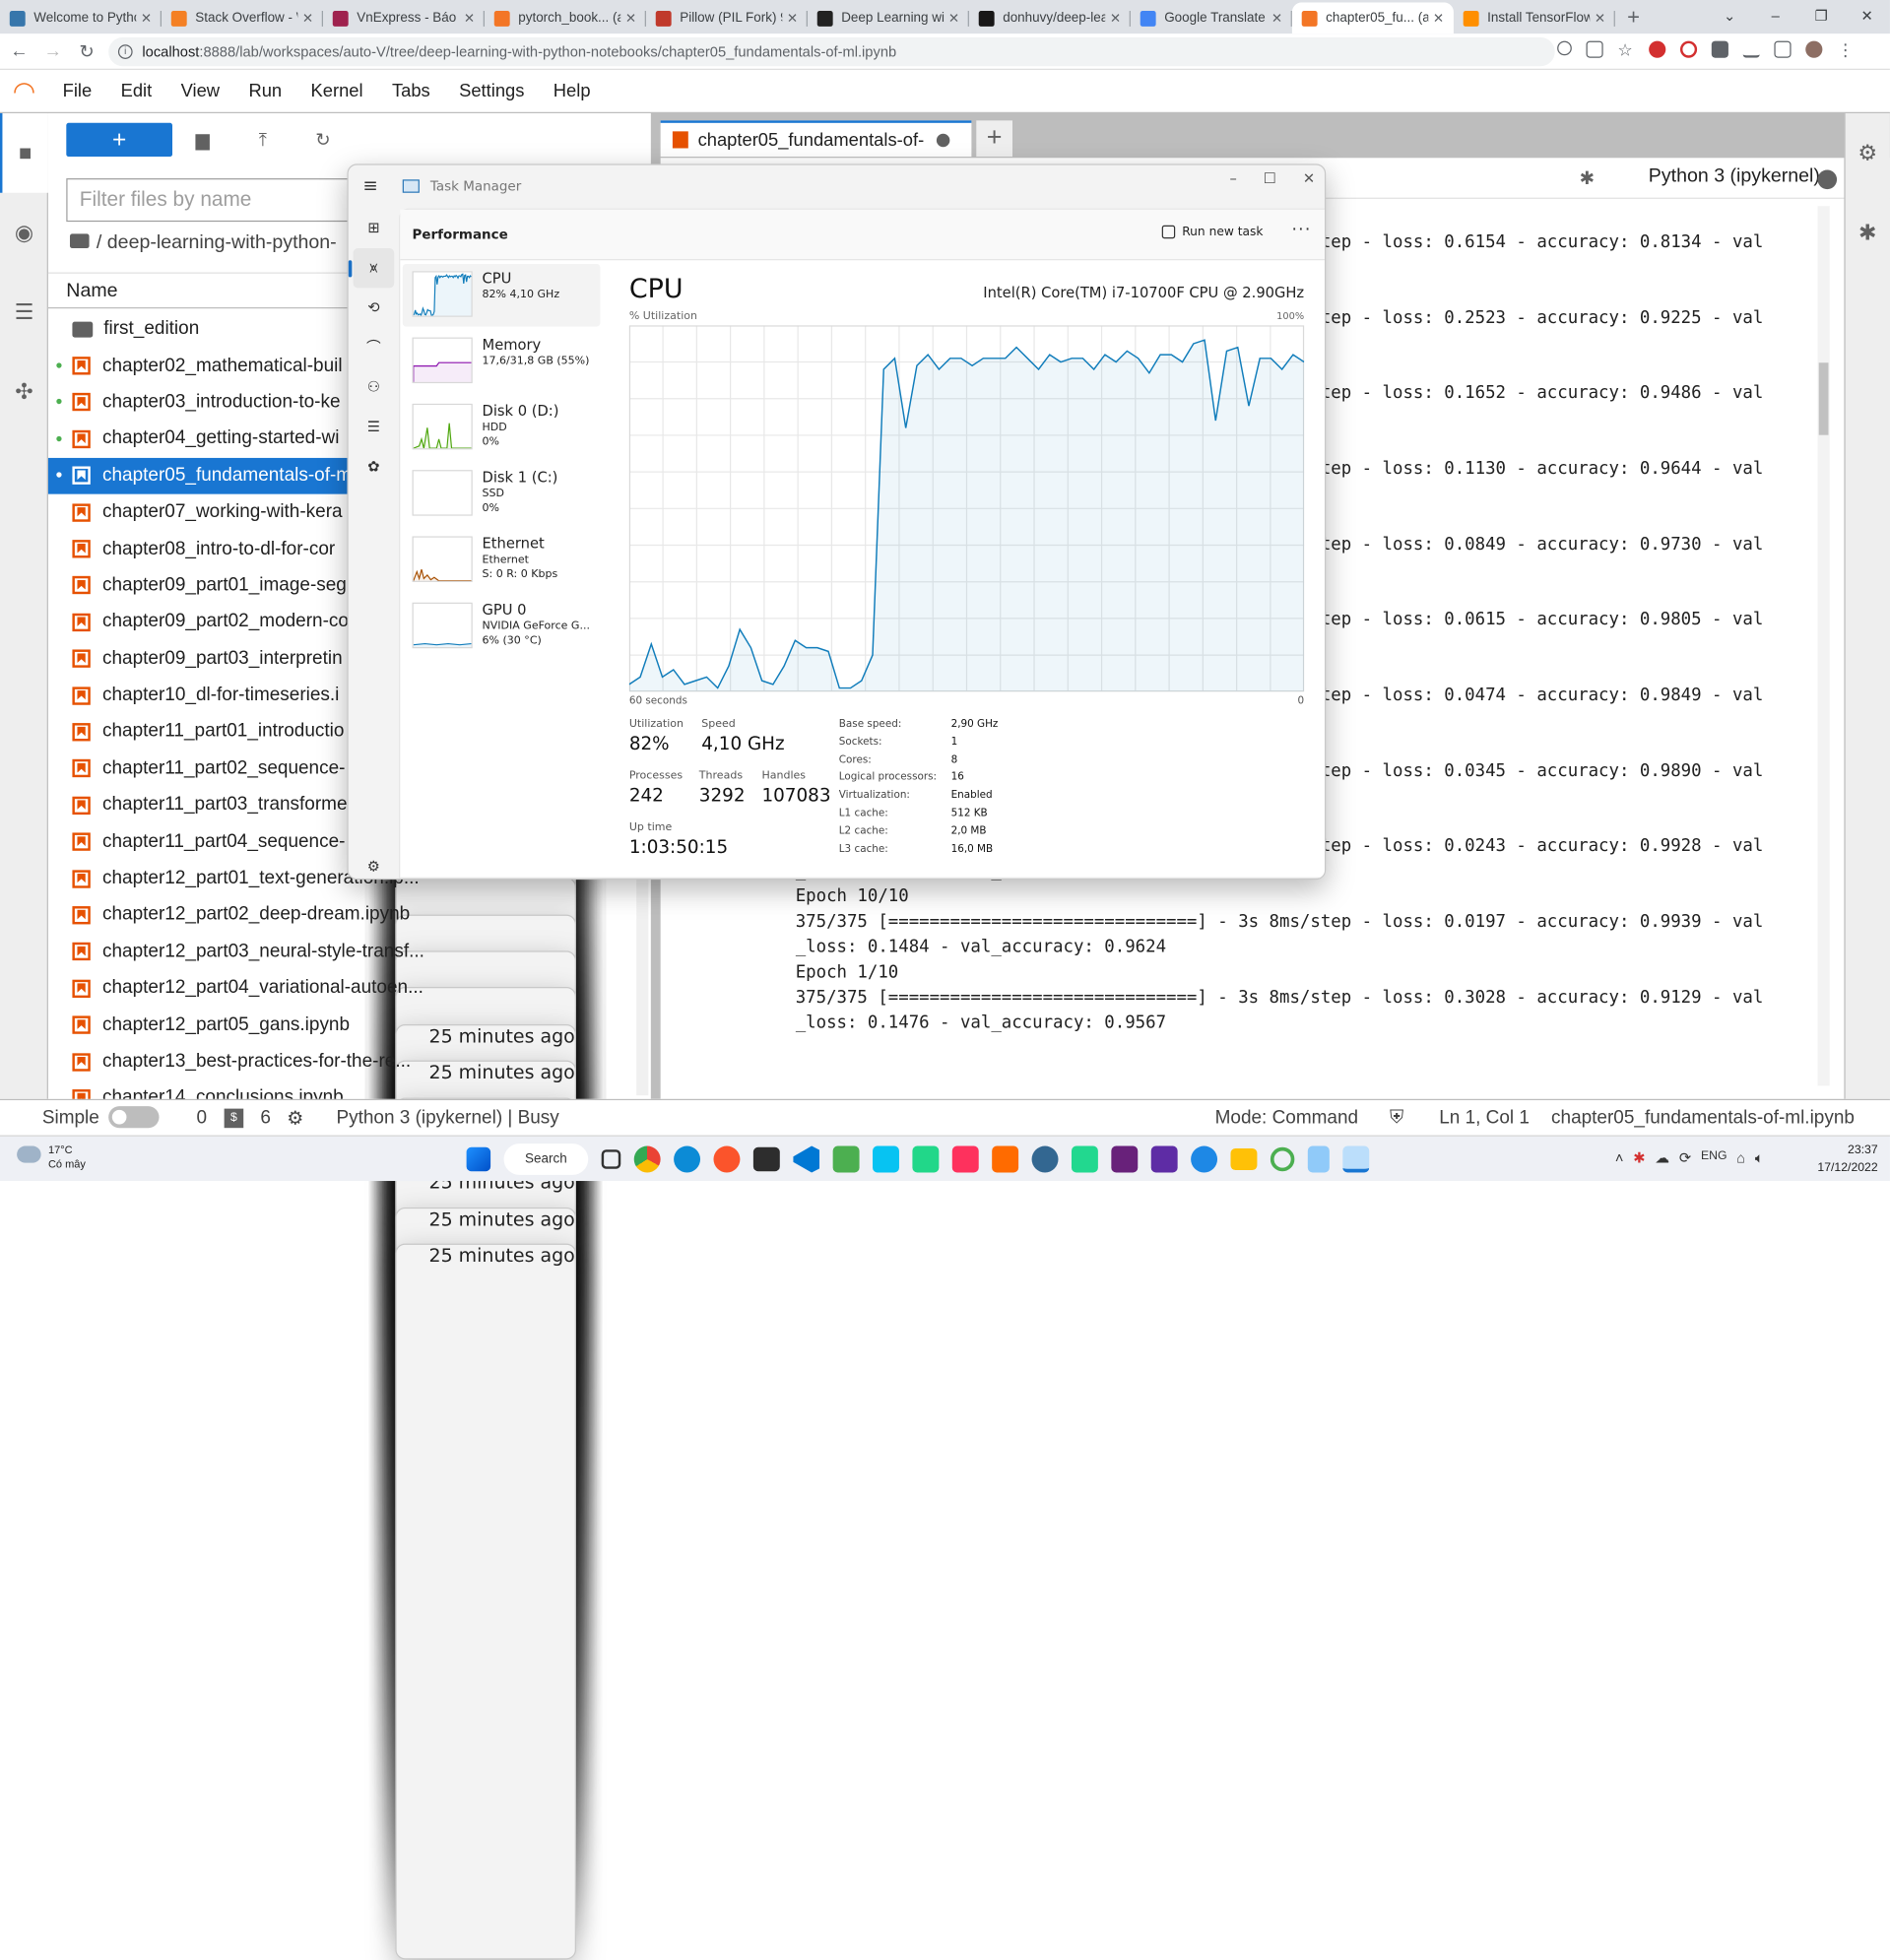 This screenshot has width=1890, height=1960. I want to click on table-of-contents-icon: ☰, so click(24, 313).